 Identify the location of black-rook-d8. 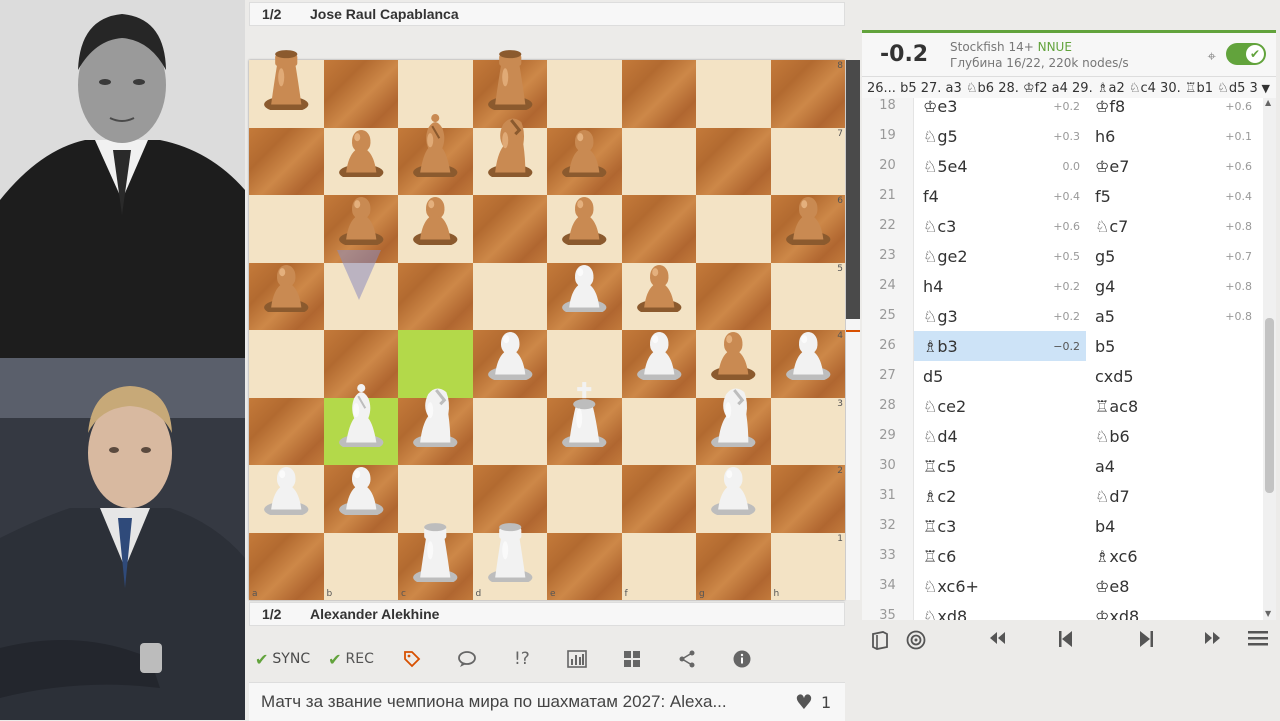
(510, 77).